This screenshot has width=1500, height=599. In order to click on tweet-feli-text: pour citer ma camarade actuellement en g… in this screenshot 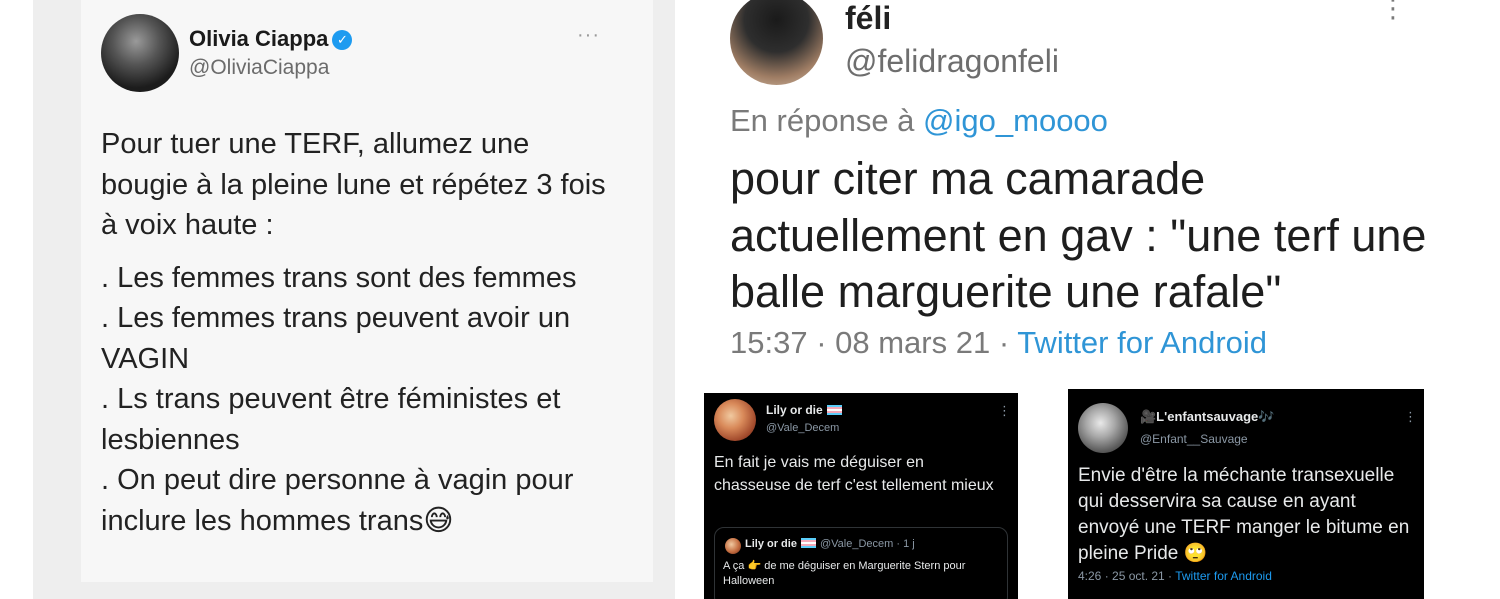, I will do `click(1078, 235)`.